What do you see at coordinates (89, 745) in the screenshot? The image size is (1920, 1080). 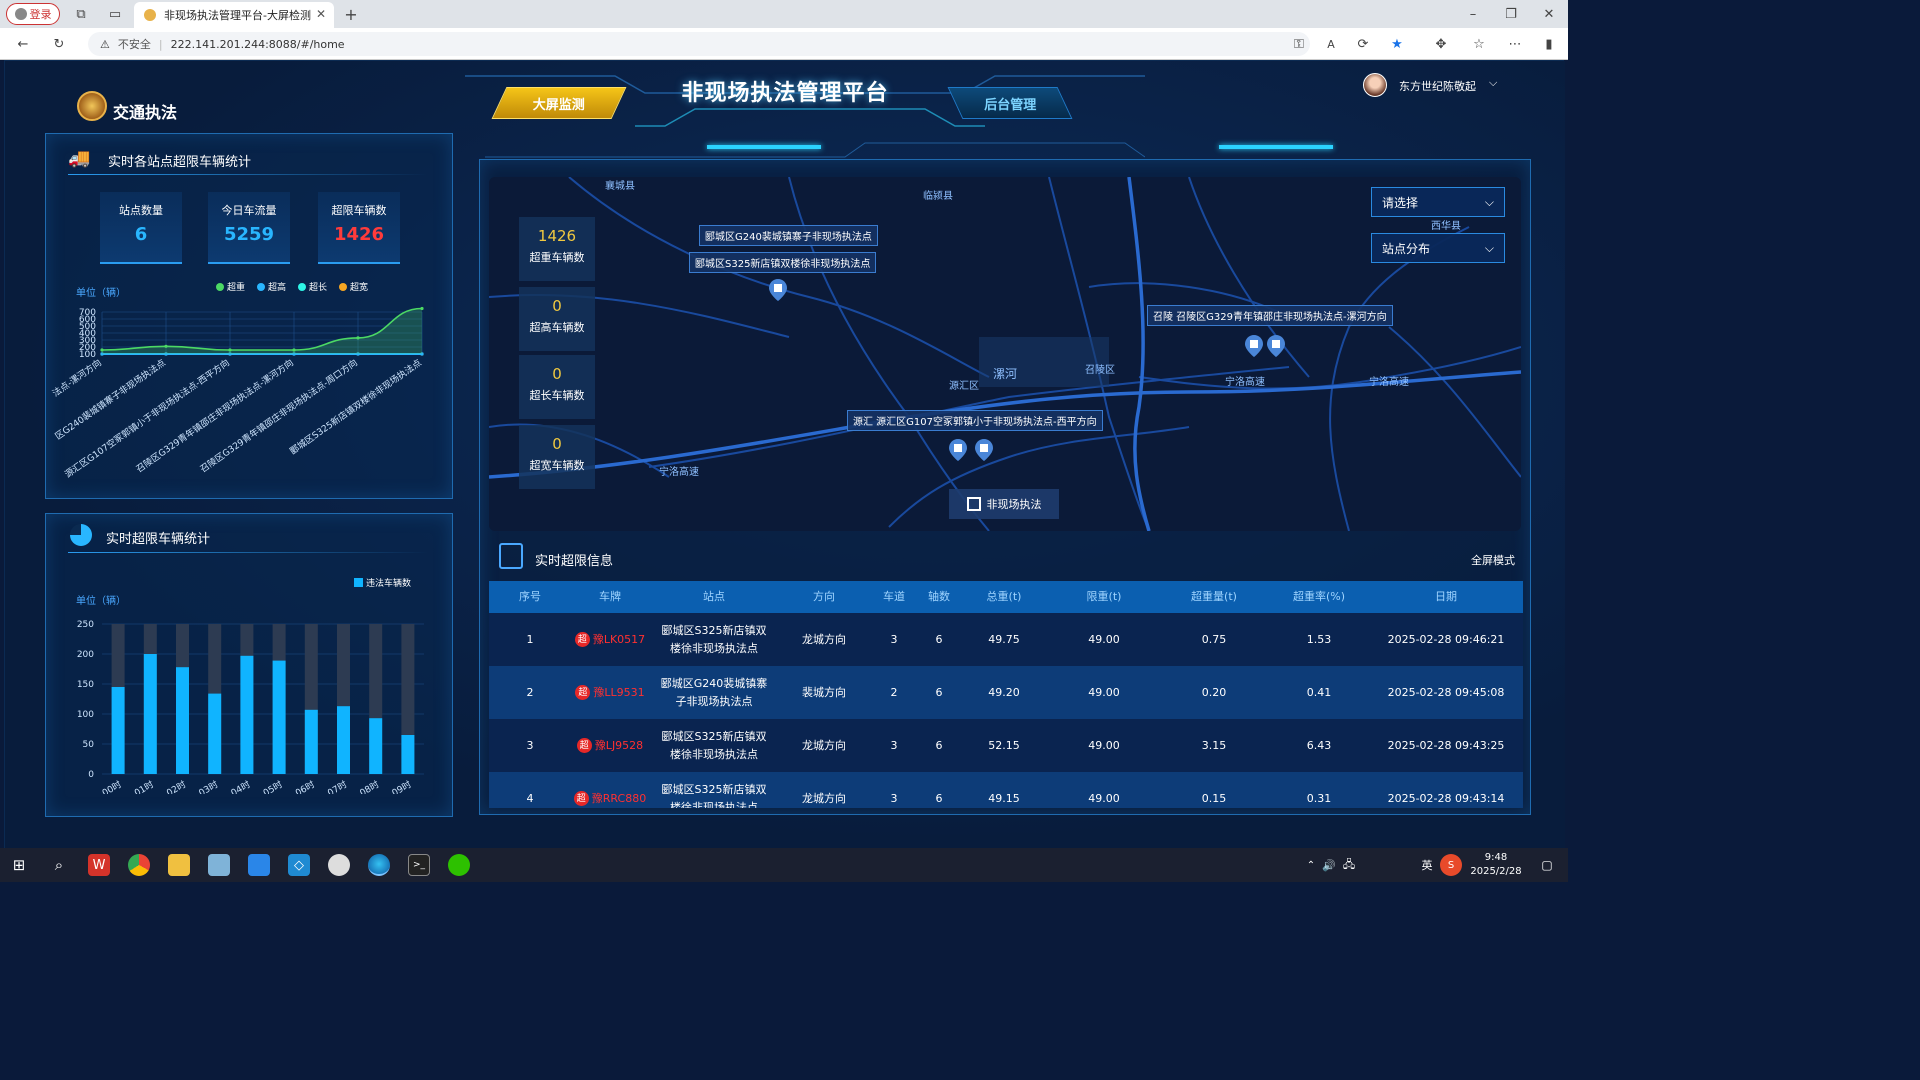 I see `y-tick-label: 50` at bounding box center [89, 745].